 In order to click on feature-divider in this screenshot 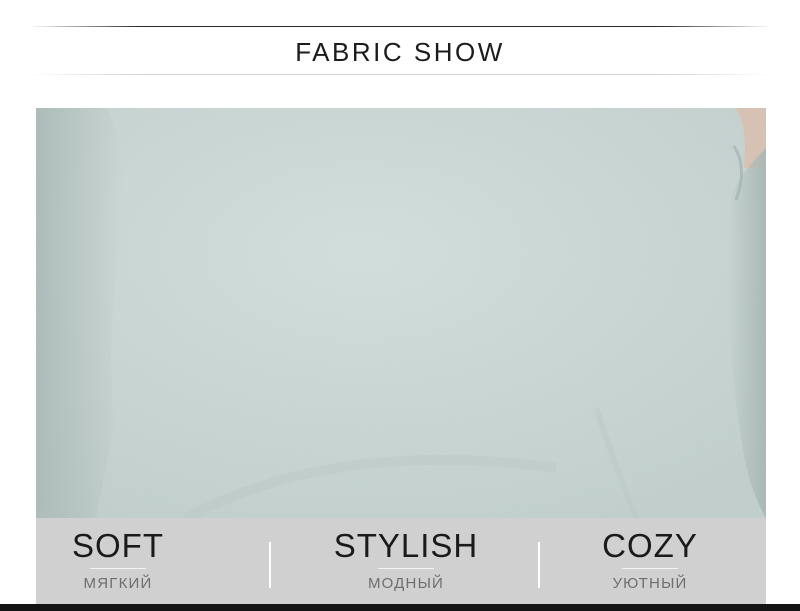, I will do `click(270, 565)`.